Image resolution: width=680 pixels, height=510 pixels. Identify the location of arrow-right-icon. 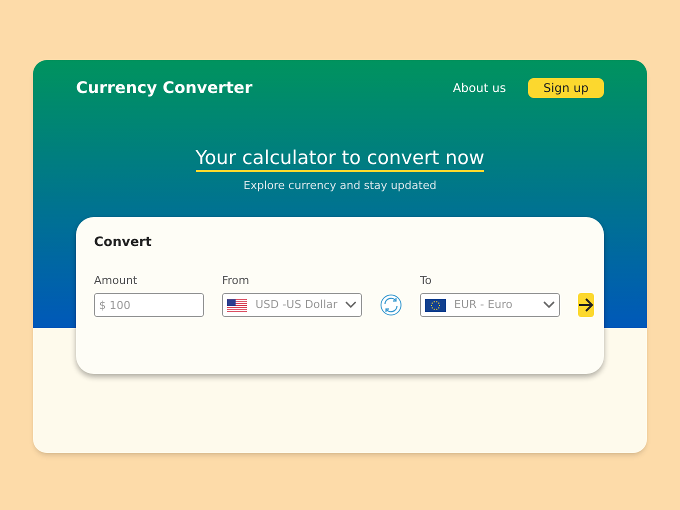
(586, 305).